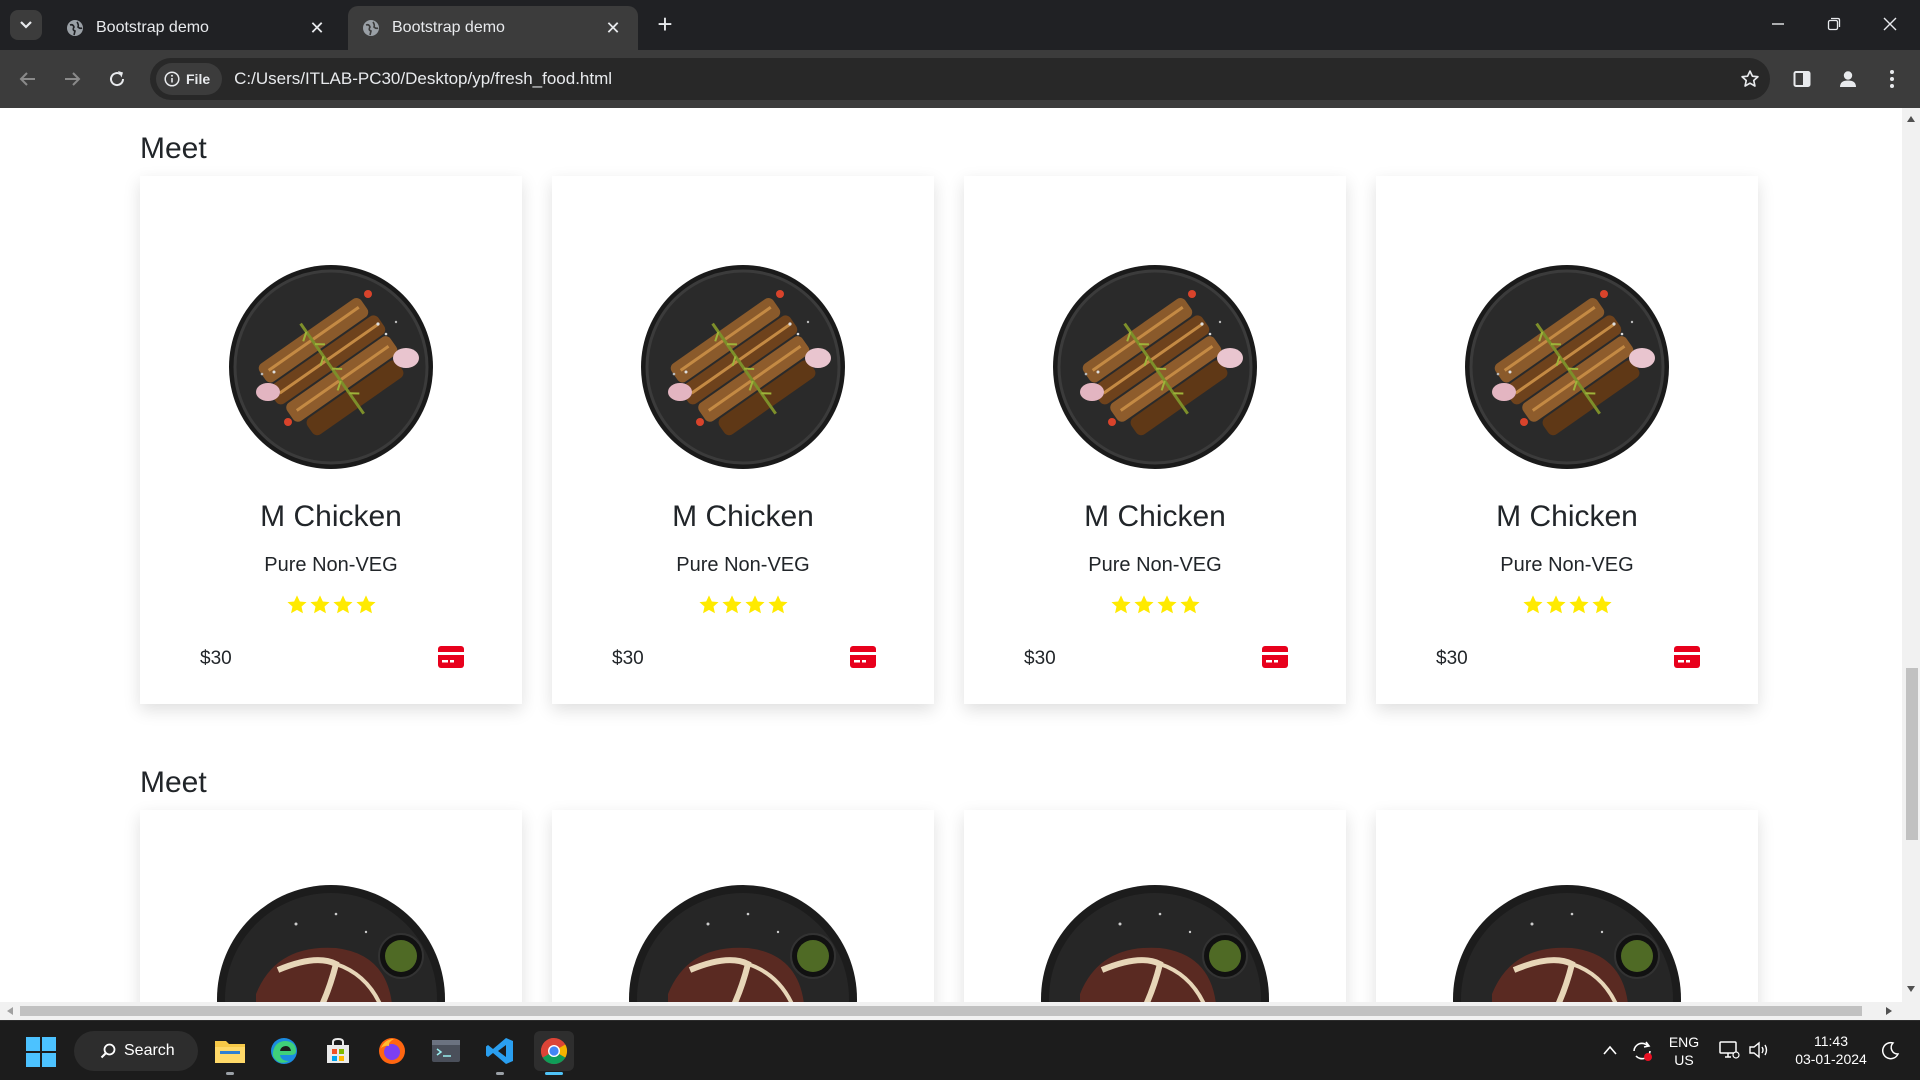 This screenshot has height=1080, width=1920. I want to click on edge-app, so click(284, 1051).